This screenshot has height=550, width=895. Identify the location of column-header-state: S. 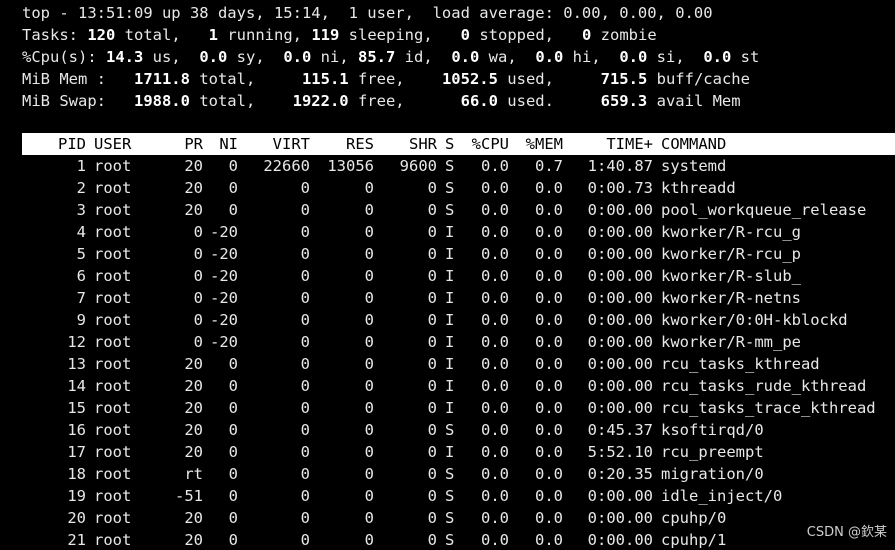
(450, 144).